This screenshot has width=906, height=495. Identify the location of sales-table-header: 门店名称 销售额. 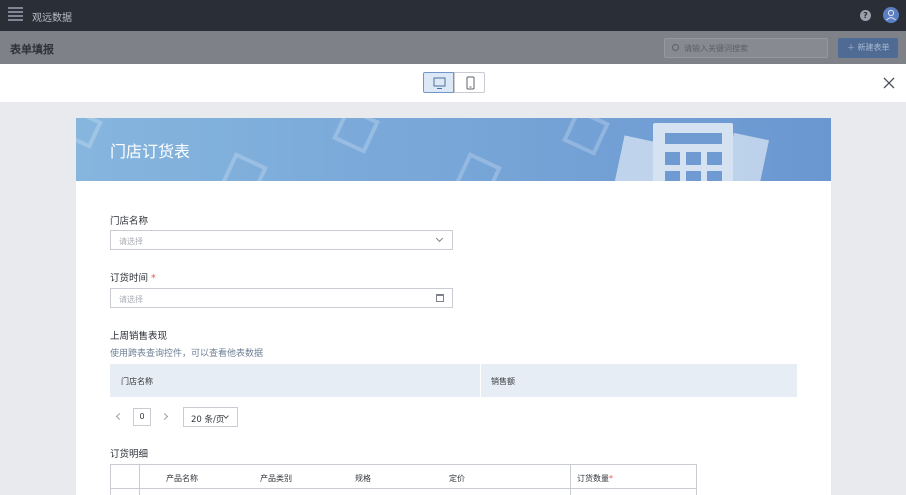
(453, 380).